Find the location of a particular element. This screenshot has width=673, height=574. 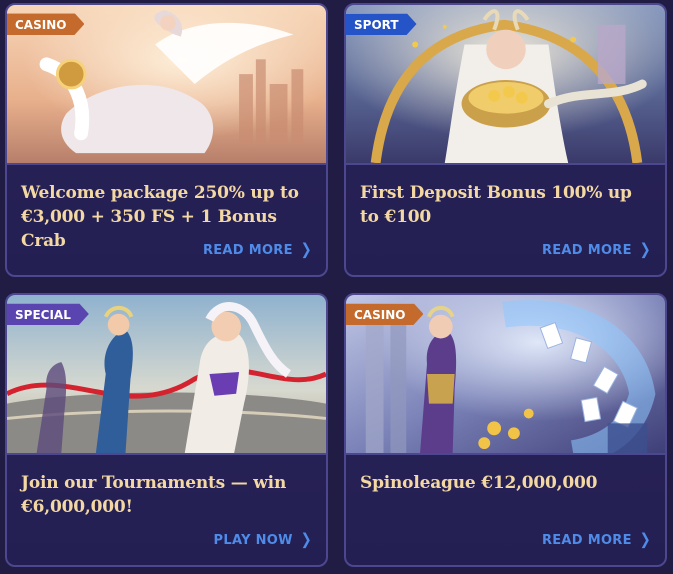

play-now-link: PLAY NOW ❯ is located at coordinates (262, 540).